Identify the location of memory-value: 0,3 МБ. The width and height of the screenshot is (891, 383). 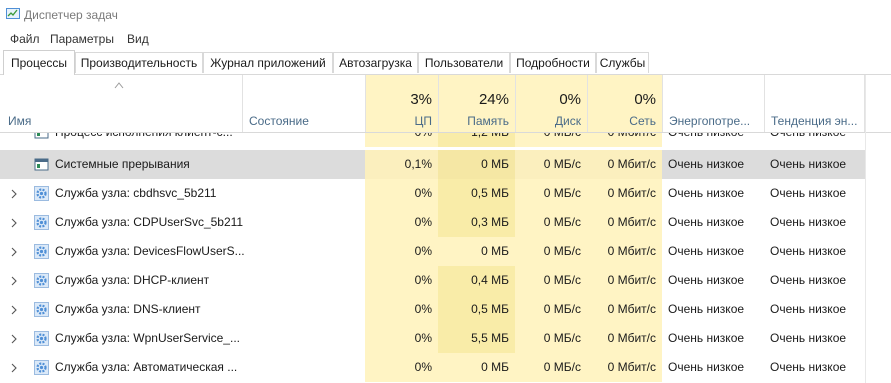
(476, 222).